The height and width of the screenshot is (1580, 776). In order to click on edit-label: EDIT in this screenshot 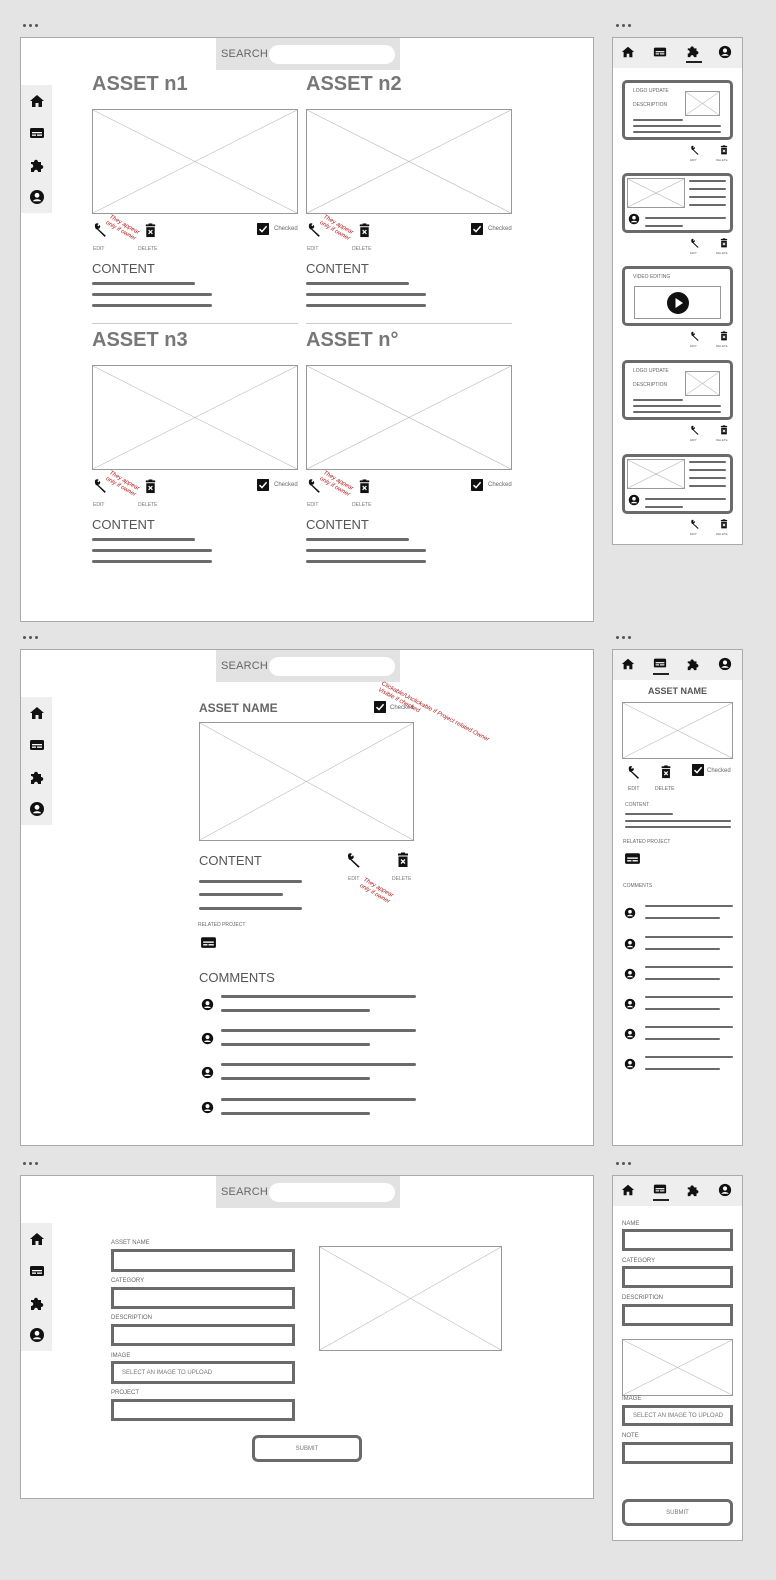, I will do `click(693, 346)`.